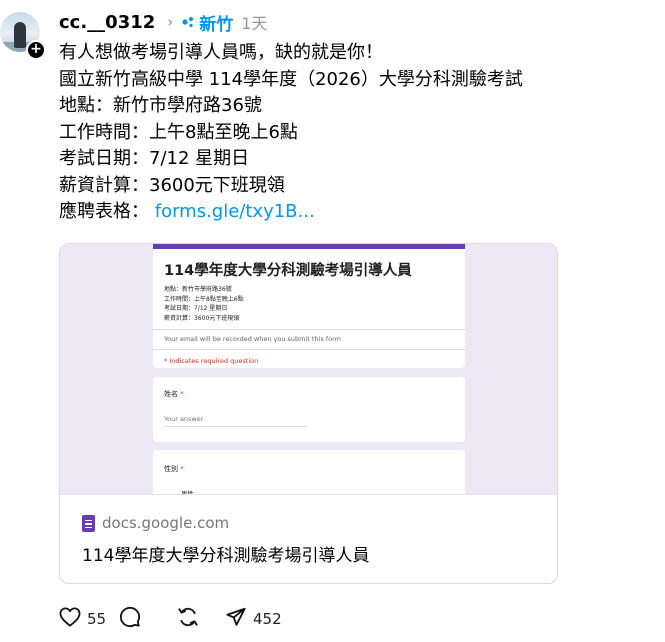 The image size is (665, 642). What do you see at coordinates (188, 22) in the screenshot?
I see `topic-dots-icon` at bounding box center [188, 22].